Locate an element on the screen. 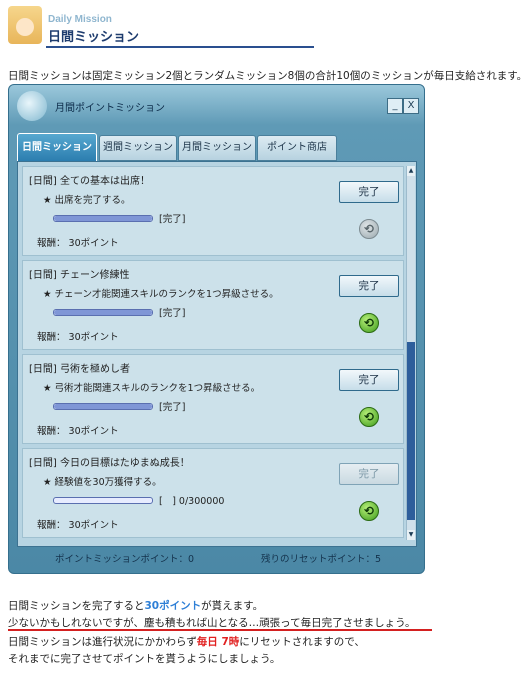 Image resolution: width=529 pixels, height=674 pixels. note-text: 日間ミッションは進行状況にかかわらず is located at coordinates (102, 642).